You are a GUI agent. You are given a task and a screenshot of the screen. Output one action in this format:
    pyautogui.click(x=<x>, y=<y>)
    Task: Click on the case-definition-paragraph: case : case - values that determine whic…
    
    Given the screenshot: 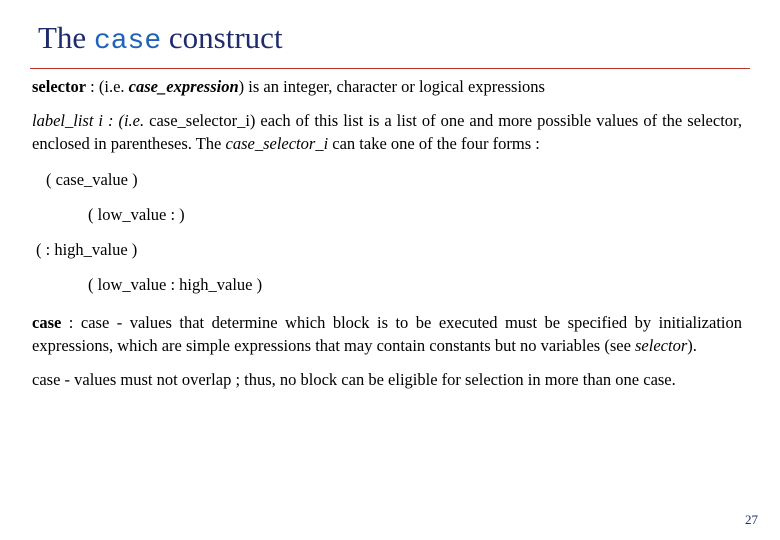 What is the action you would take?
    pyautogui.click(x=387, y=335)
    